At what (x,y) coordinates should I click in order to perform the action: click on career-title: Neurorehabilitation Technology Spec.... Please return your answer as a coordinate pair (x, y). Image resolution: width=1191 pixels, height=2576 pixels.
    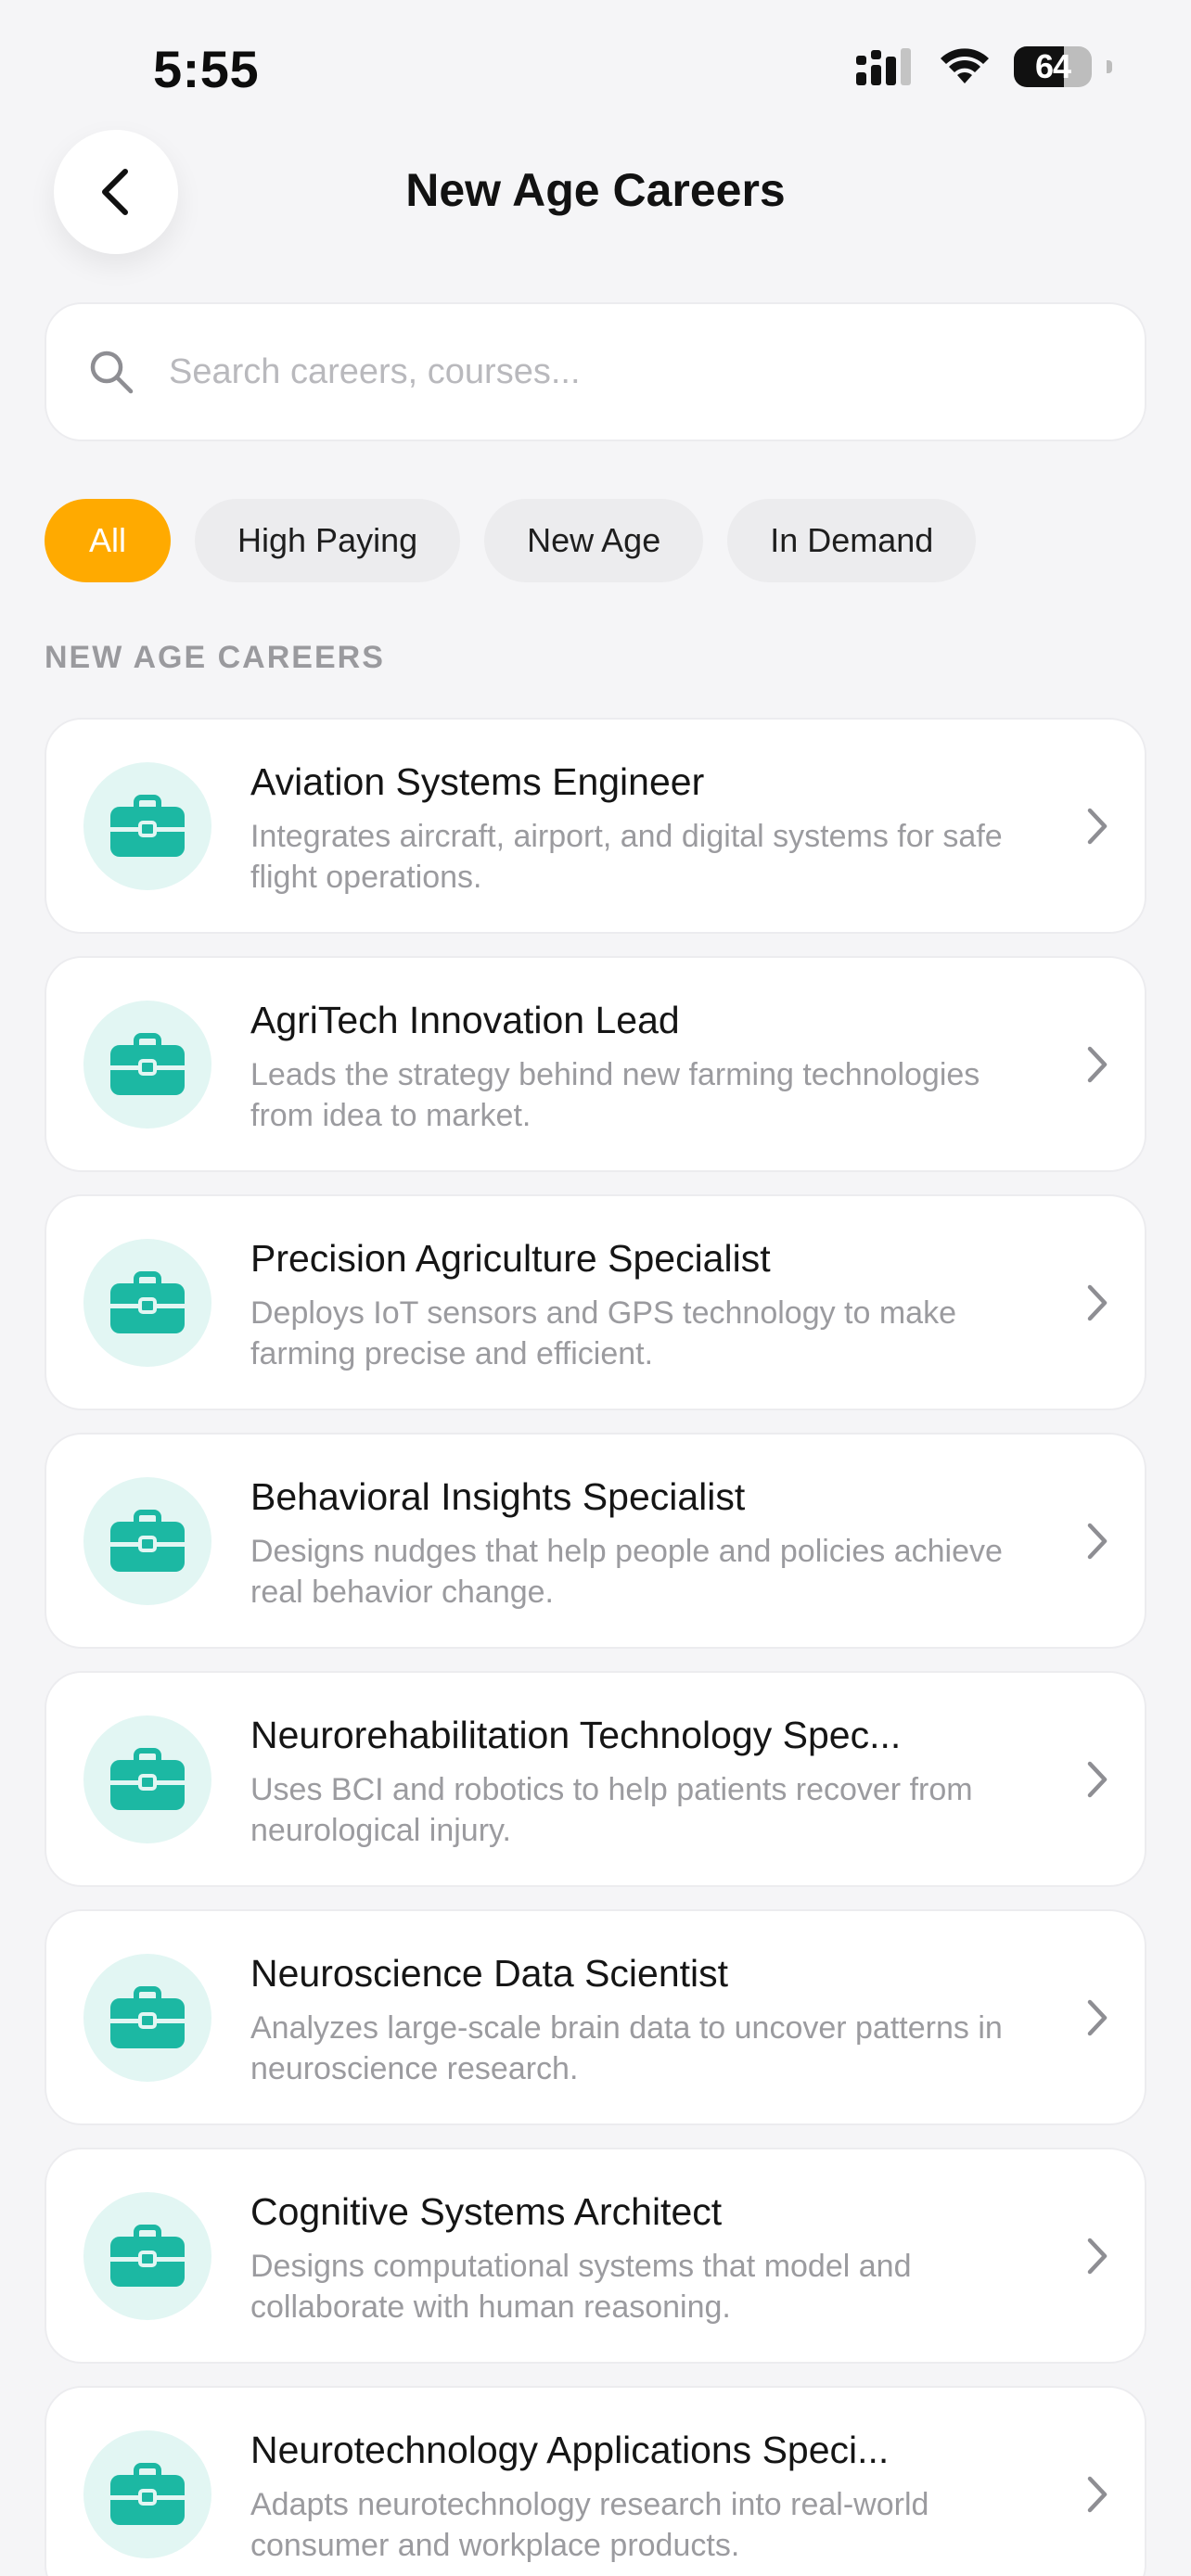
    Looking at the image, I should click on (576, 1735).